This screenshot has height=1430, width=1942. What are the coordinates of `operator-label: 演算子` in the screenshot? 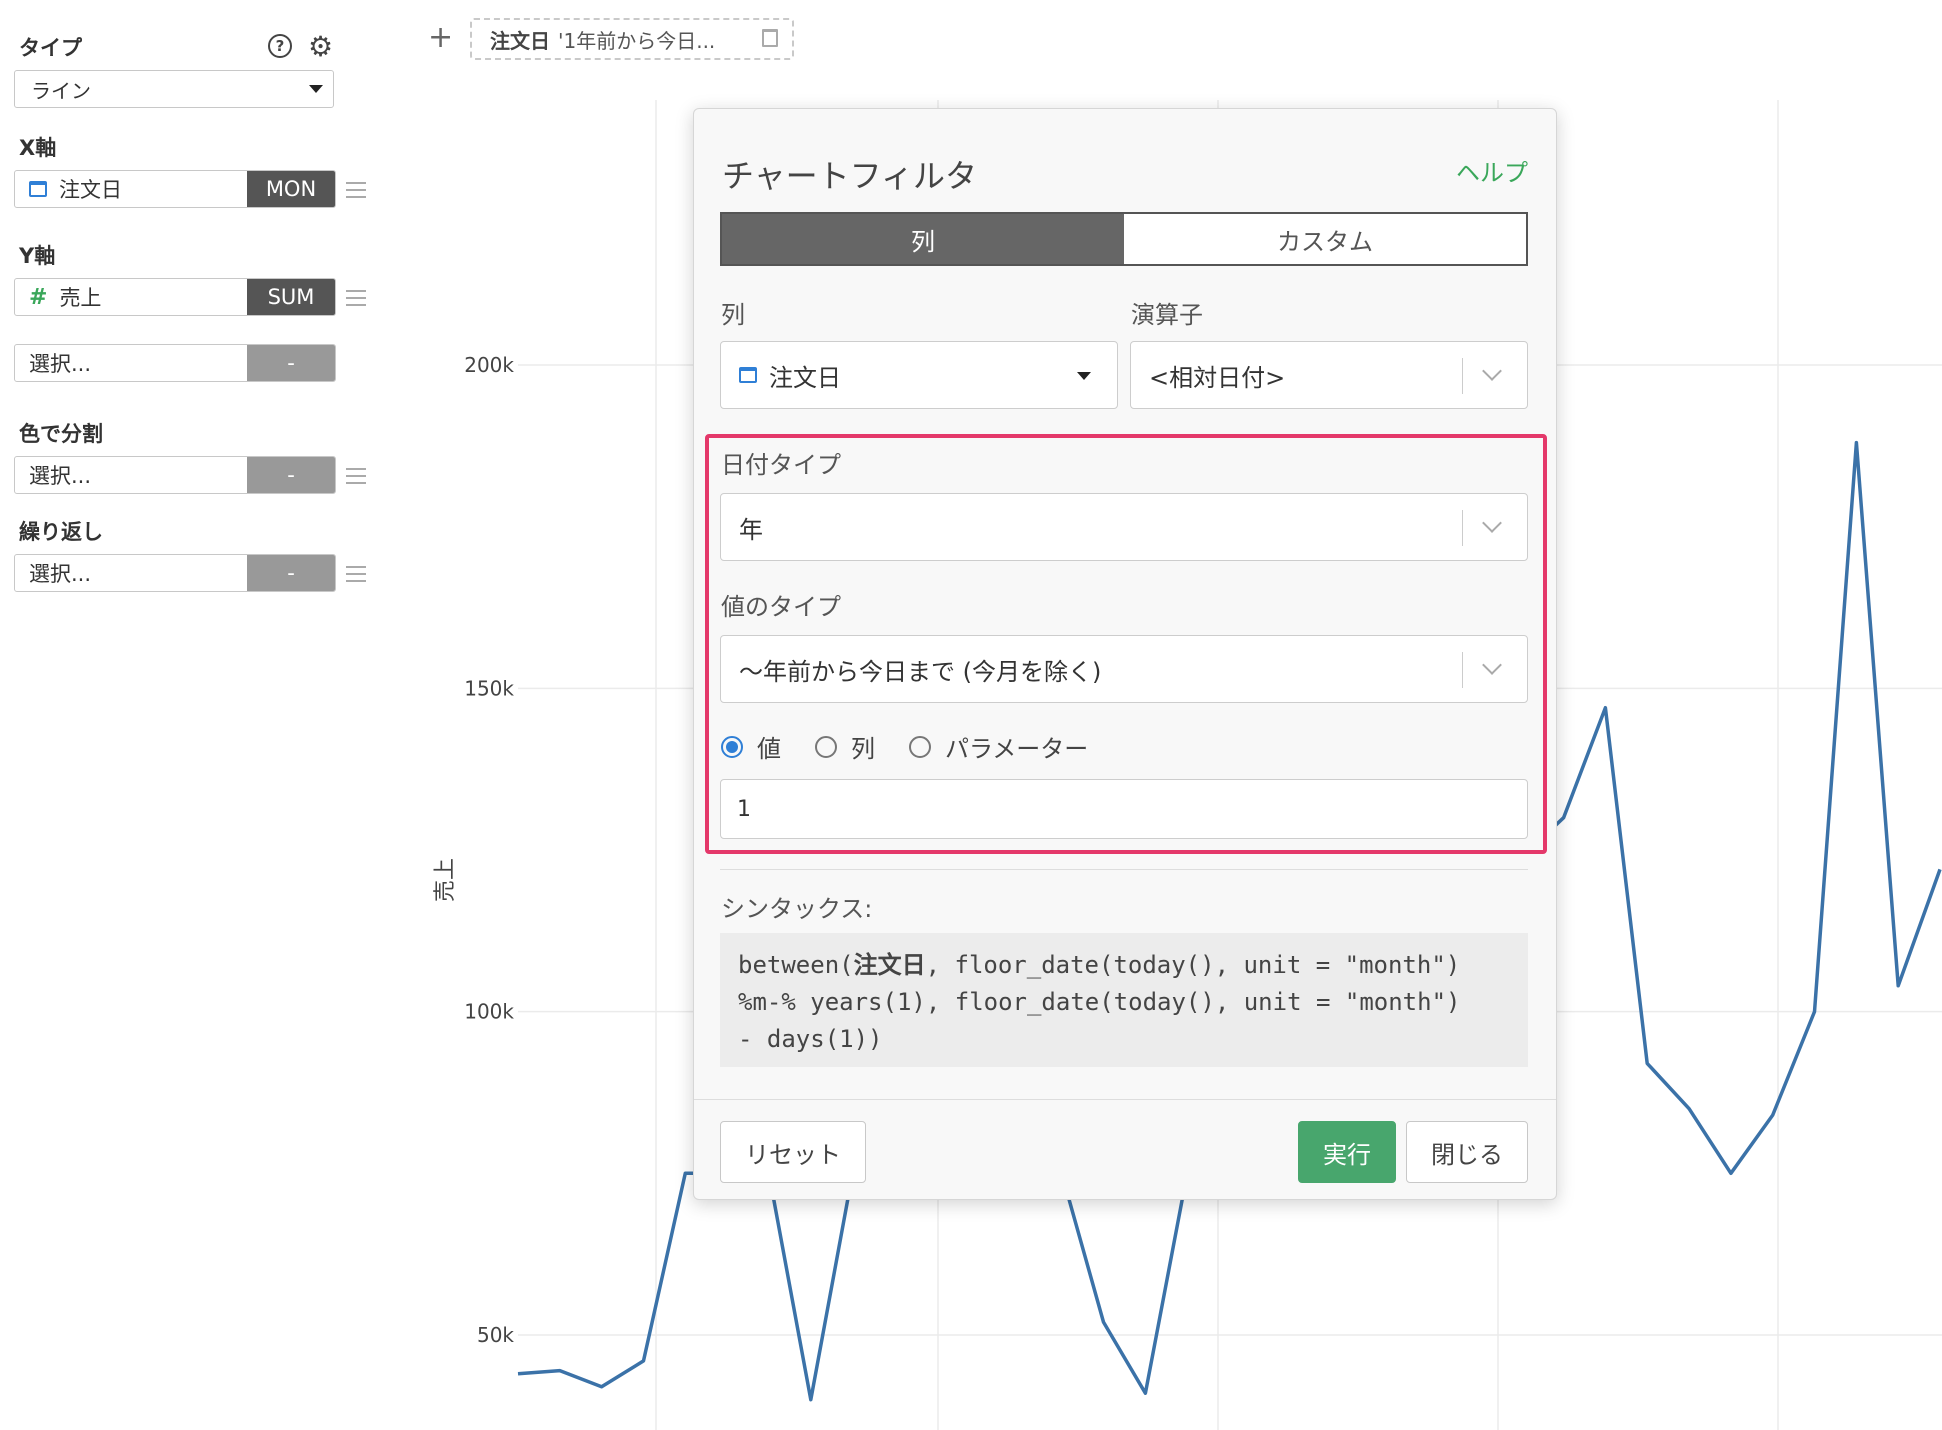 It's located at (1167, 315).